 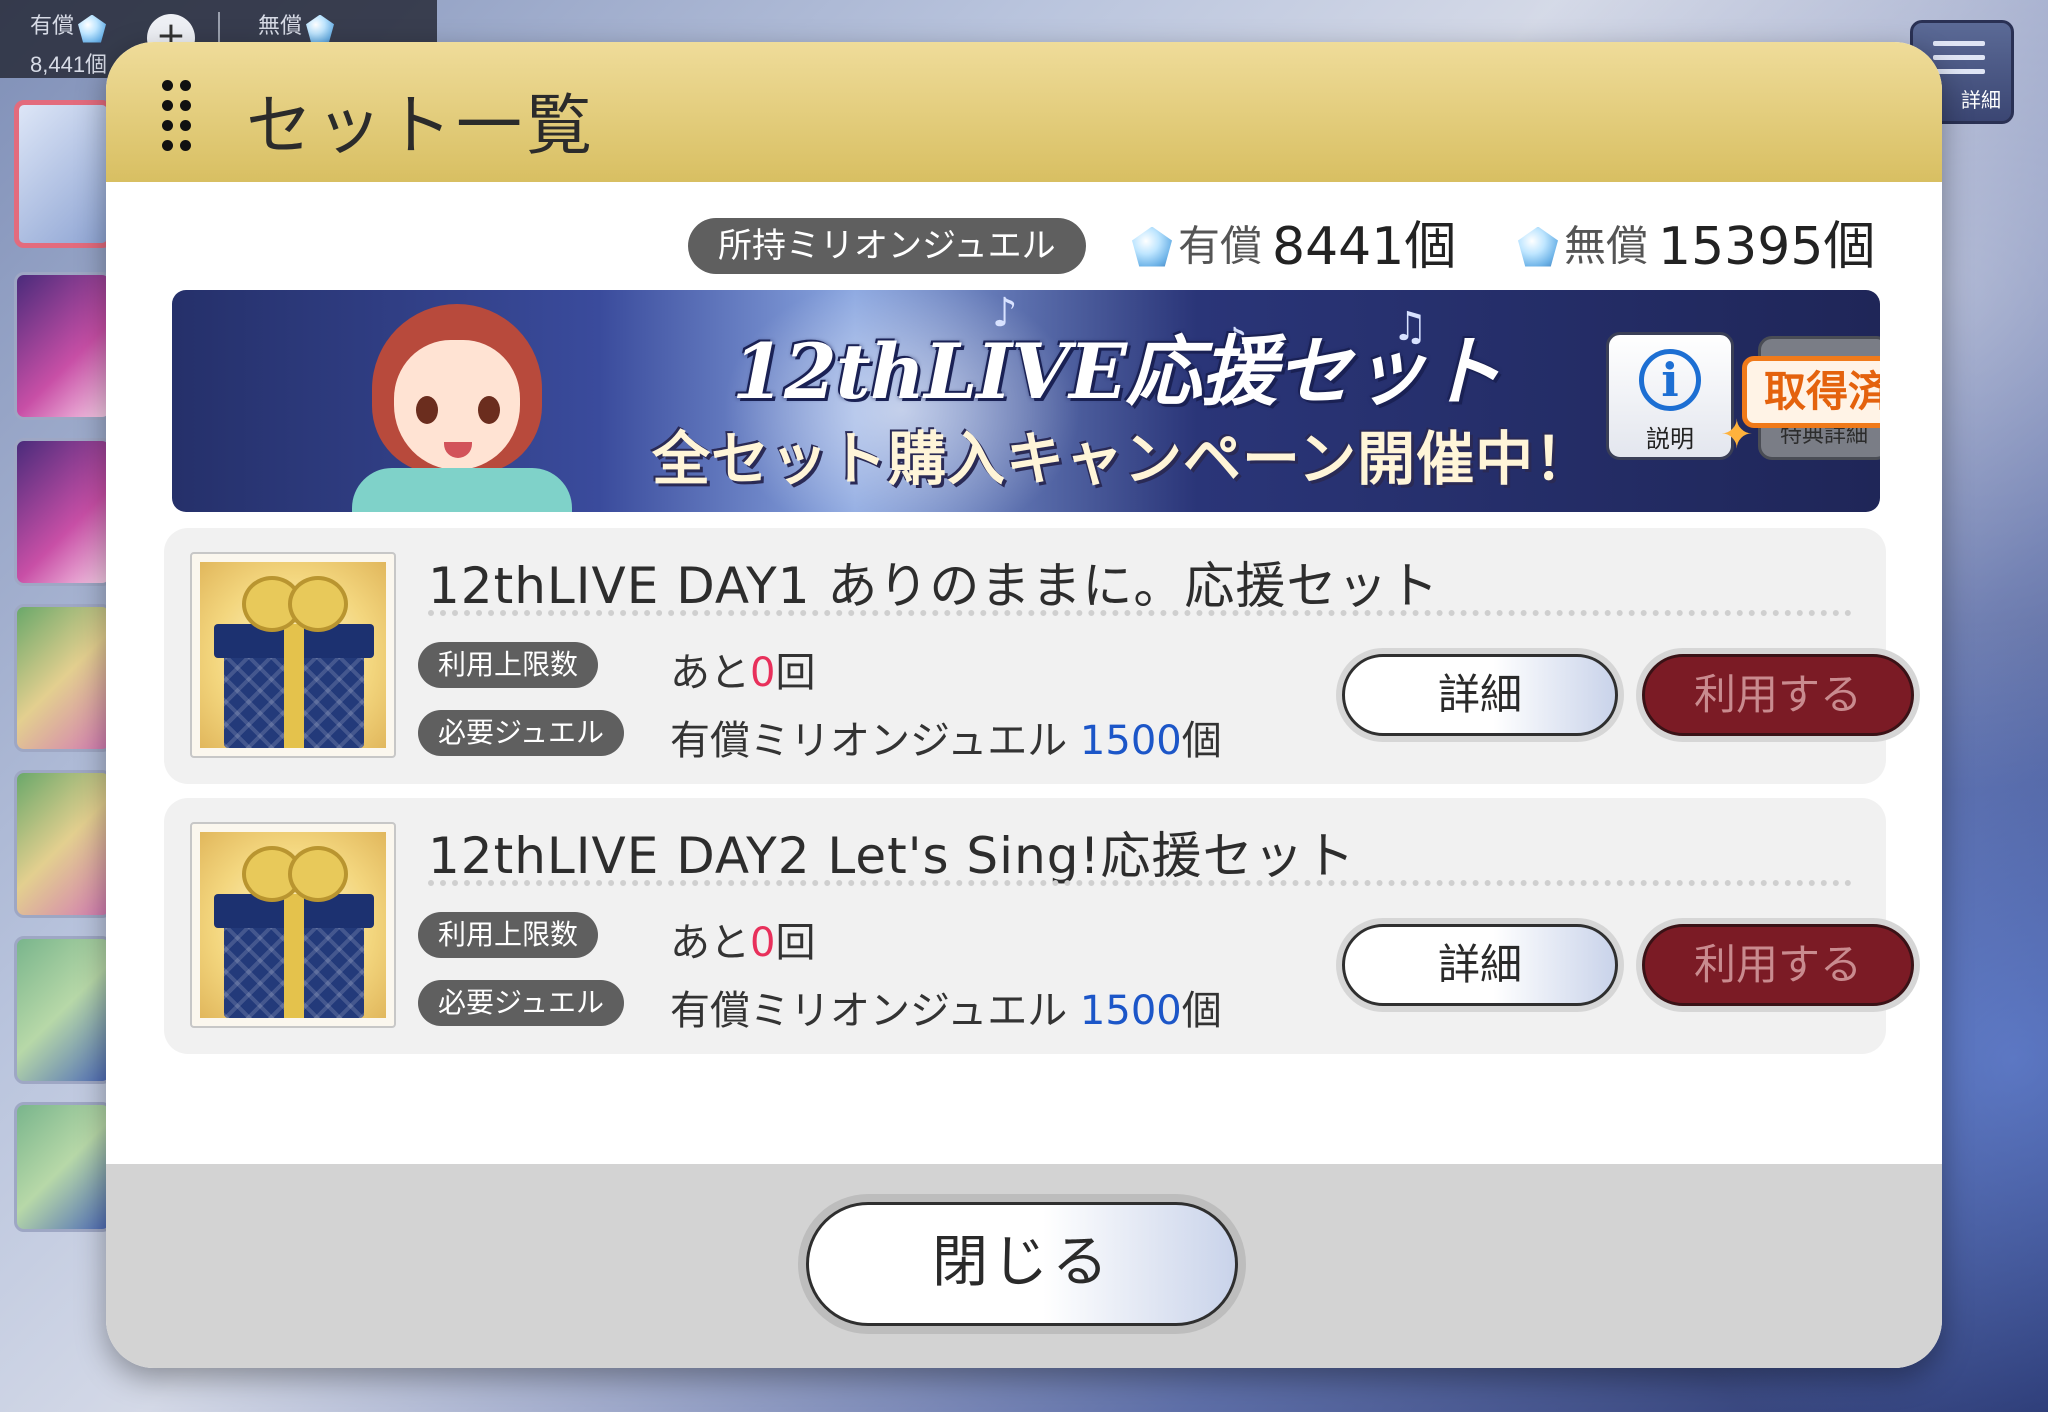 I want to click on paid-balance-value: 8441個, so click(x=1364, y=246).